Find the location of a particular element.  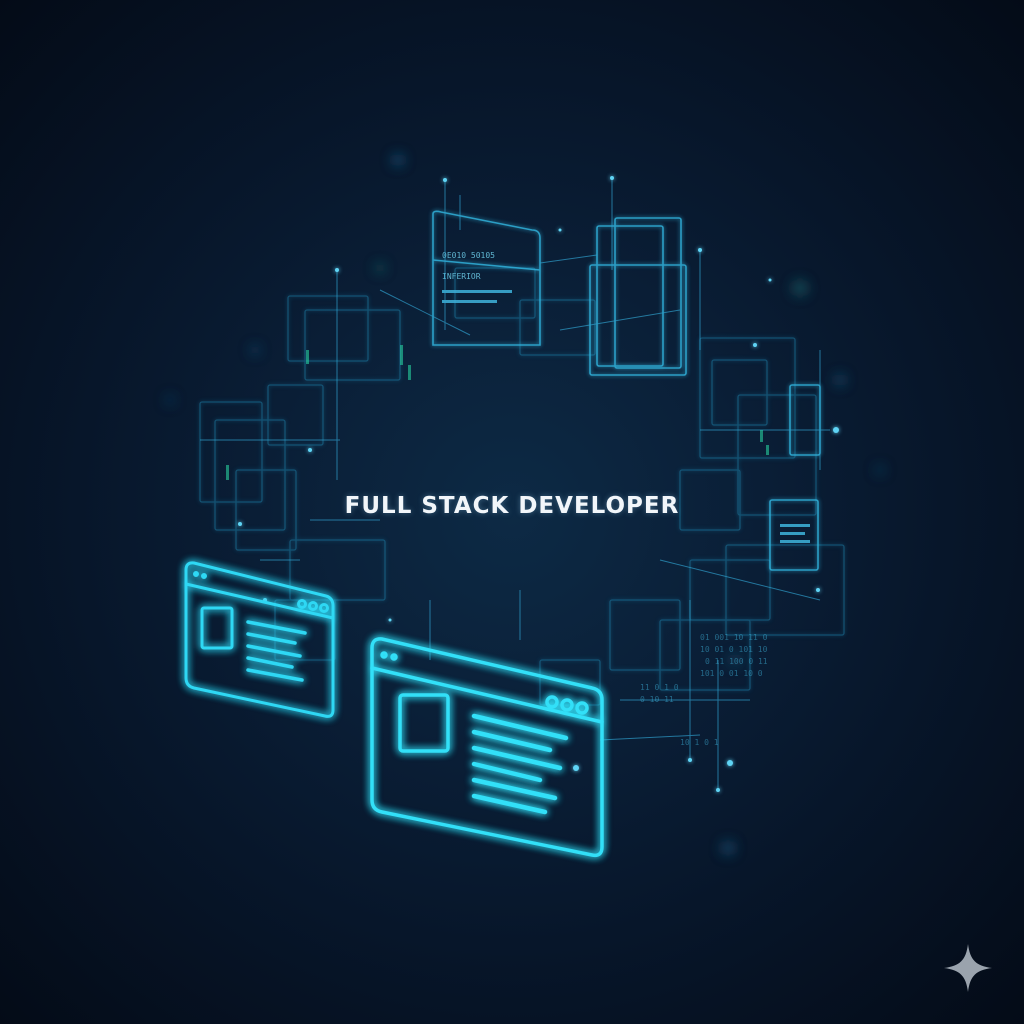

headline-title: FULL STACK DEVELOPER is located at coordinates (512, 506).